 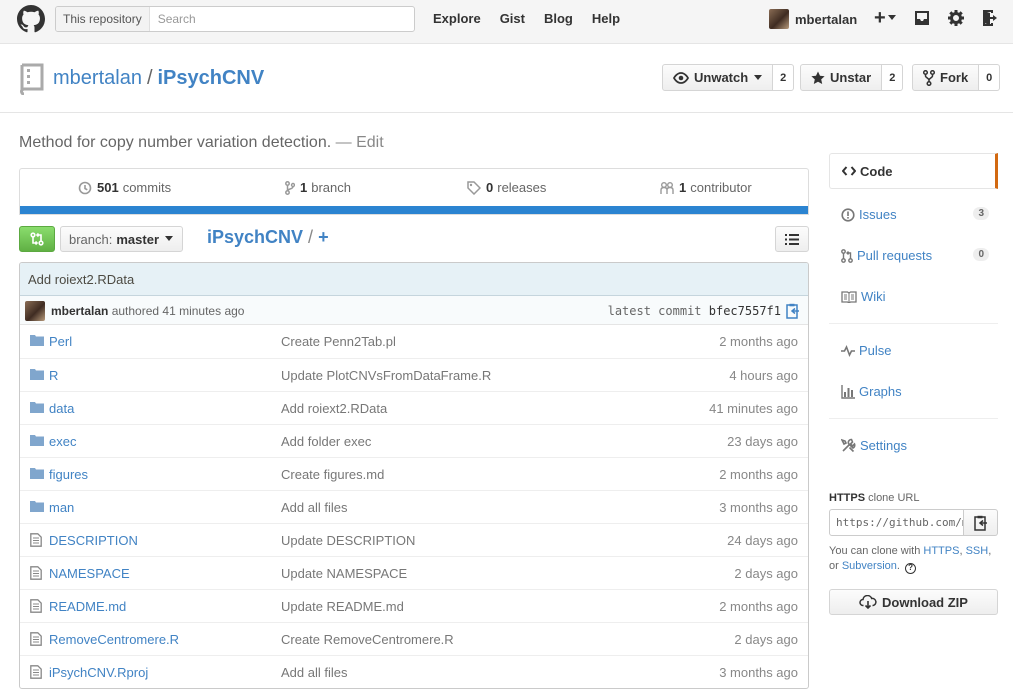 I want to click on file-name-link: iPsychCNV.Rproj, so click(x=98, y=672).